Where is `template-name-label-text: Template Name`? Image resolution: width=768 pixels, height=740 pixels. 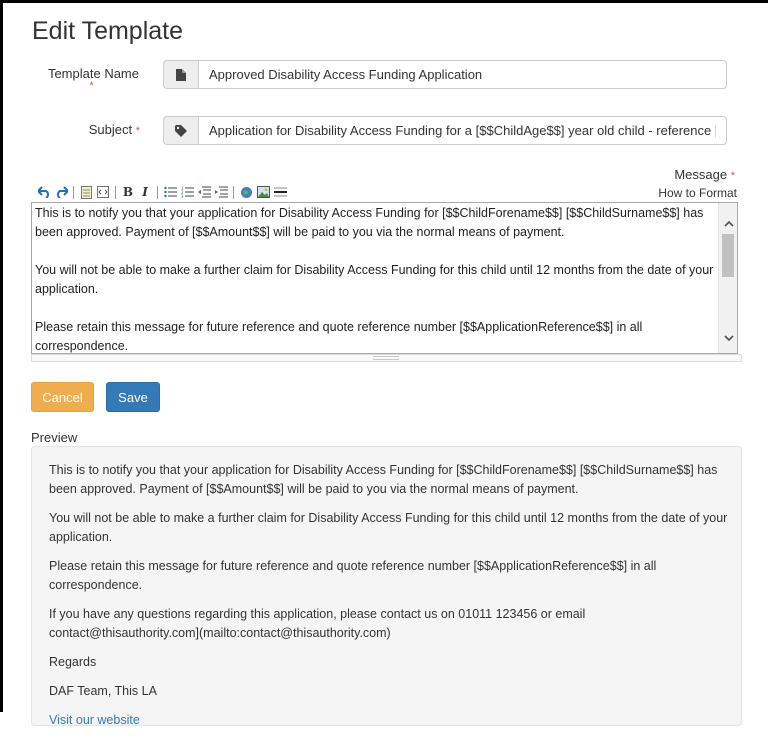 template-name-label-text: Template Name is located at coordinates (93, 73).